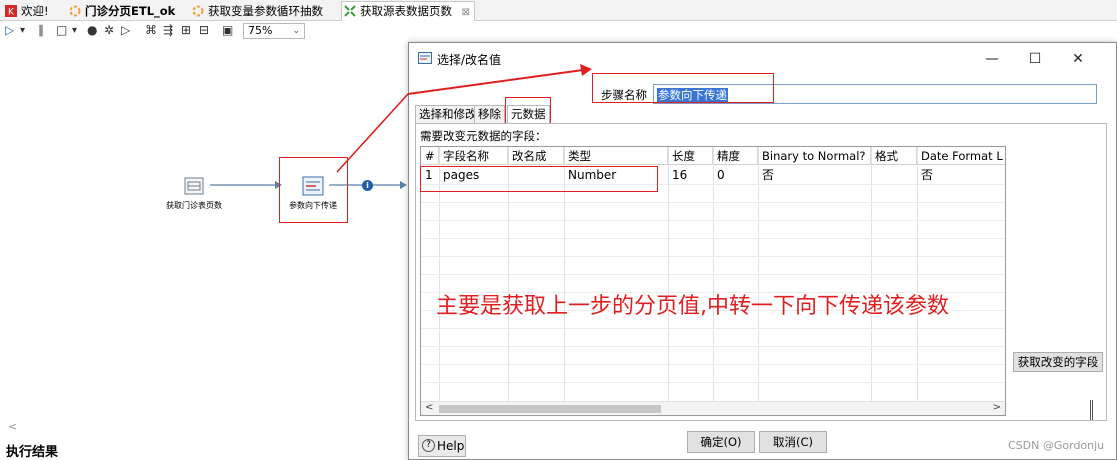 The width and height of the screenshot is (1117, 460). I want to click on editor-tab-bar: K 欢迎! 门诊分页ETL_ok 获取变量参数循环抽数 获取源表数据页数 ⊠, so click(558, 10).